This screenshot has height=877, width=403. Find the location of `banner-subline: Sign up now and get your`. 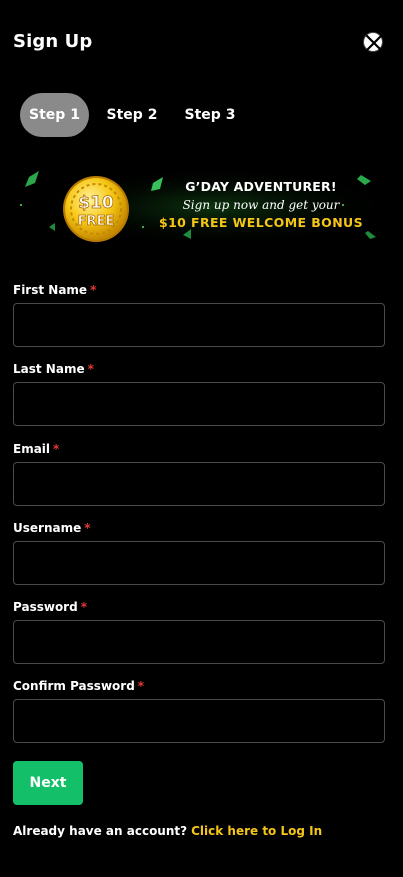

banner-subline: Sign up now and get your is located at coordinates (261, 205).